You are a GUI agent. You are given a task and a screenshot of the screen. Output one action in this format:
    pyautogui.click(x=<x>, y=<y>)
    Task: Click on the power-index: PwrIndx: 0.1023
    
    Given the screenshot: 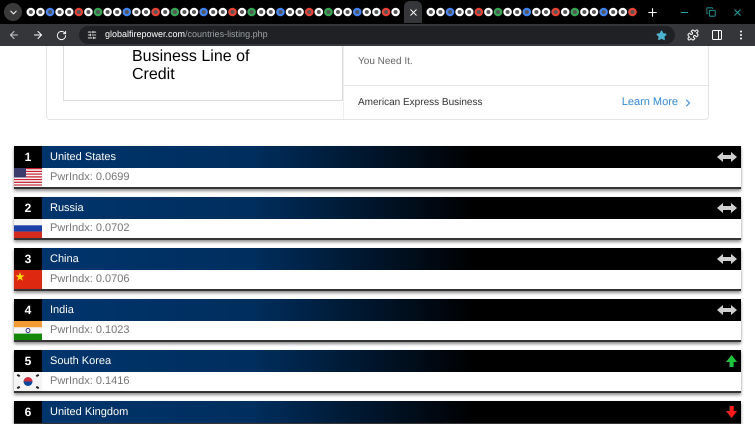 What is the action you would take?
    pyautogui.click(x=90, y=330)
    